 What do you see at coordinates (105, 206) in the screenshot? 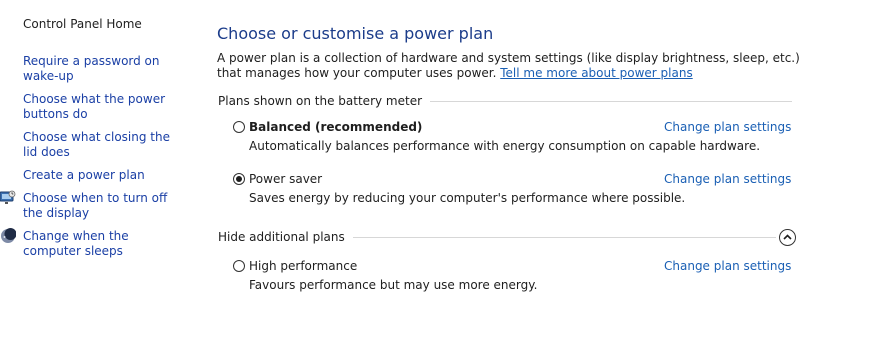
I see `sidebar-link-display-off: Choose when to turn off the display` at bounding box center [105, 206].